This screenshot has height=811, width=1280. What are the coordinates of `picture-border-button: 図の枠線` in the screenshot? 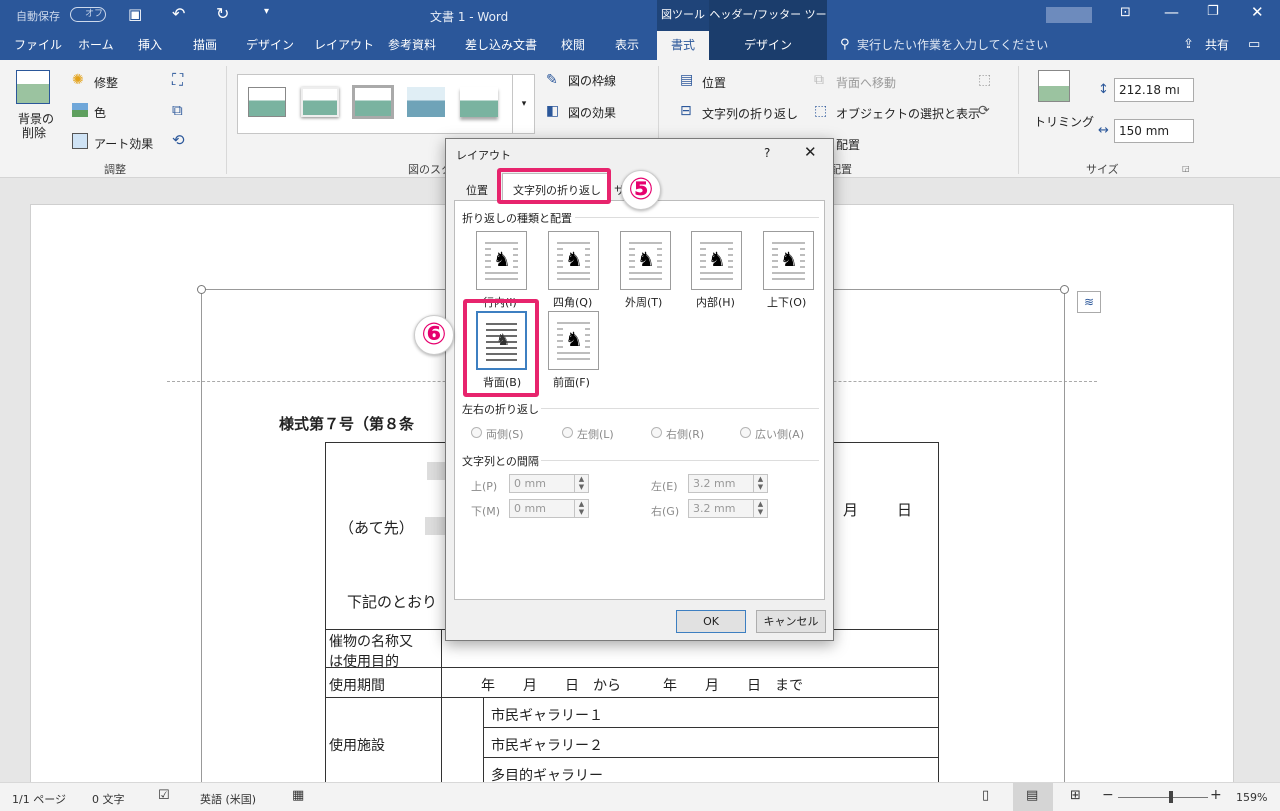 It's located at (592, 80).